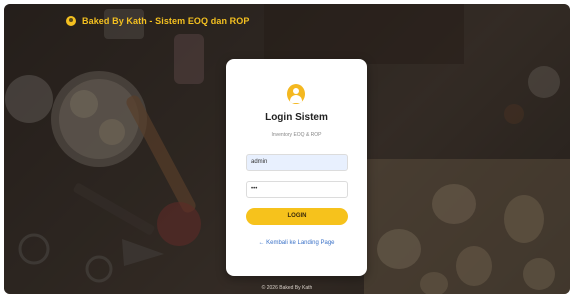 This screenshot has width=575, height=296. I want to click on back-to-landing-link: ← Kembali ke Landing Page, so click(296, 243).